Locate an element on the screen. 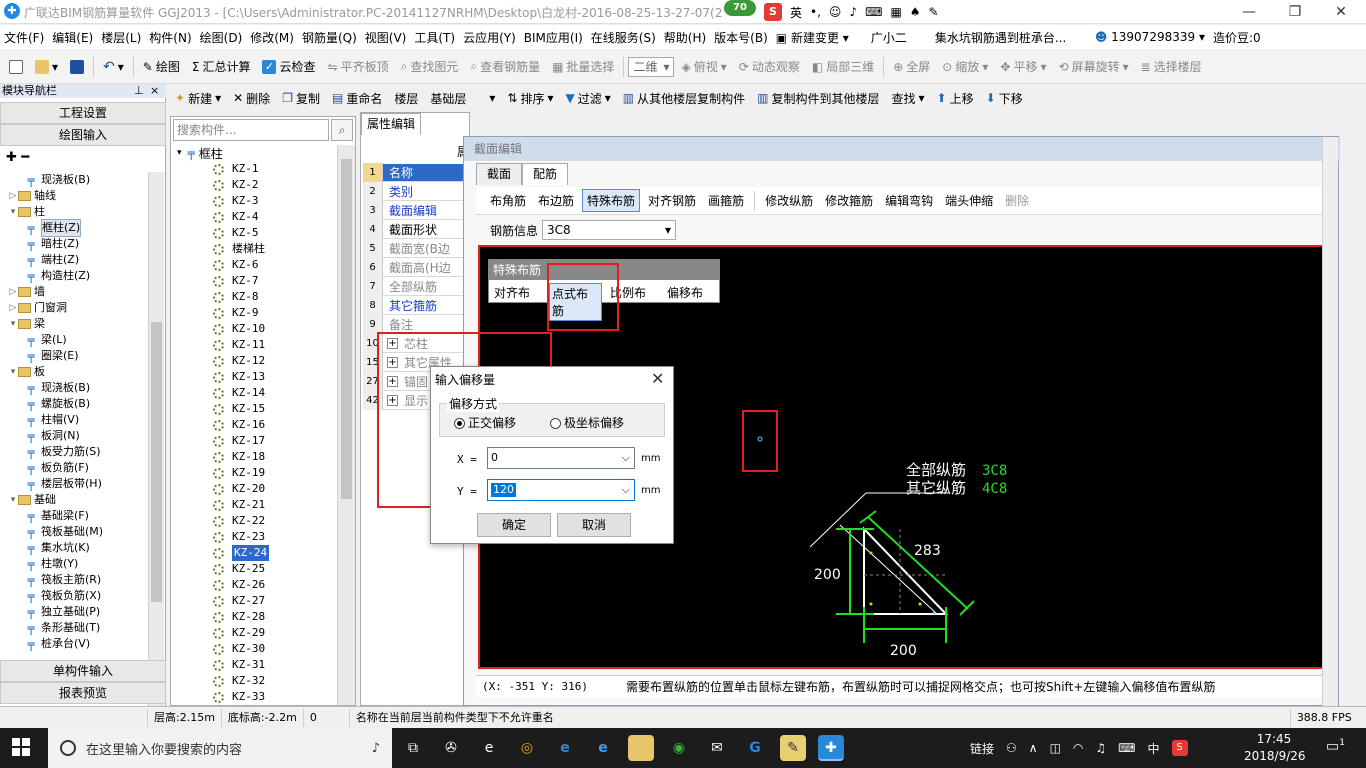 This screenshot has height=768, width=1366. filter-button: ▼ 过滤 ▾ is located at coordinates (588, 98).